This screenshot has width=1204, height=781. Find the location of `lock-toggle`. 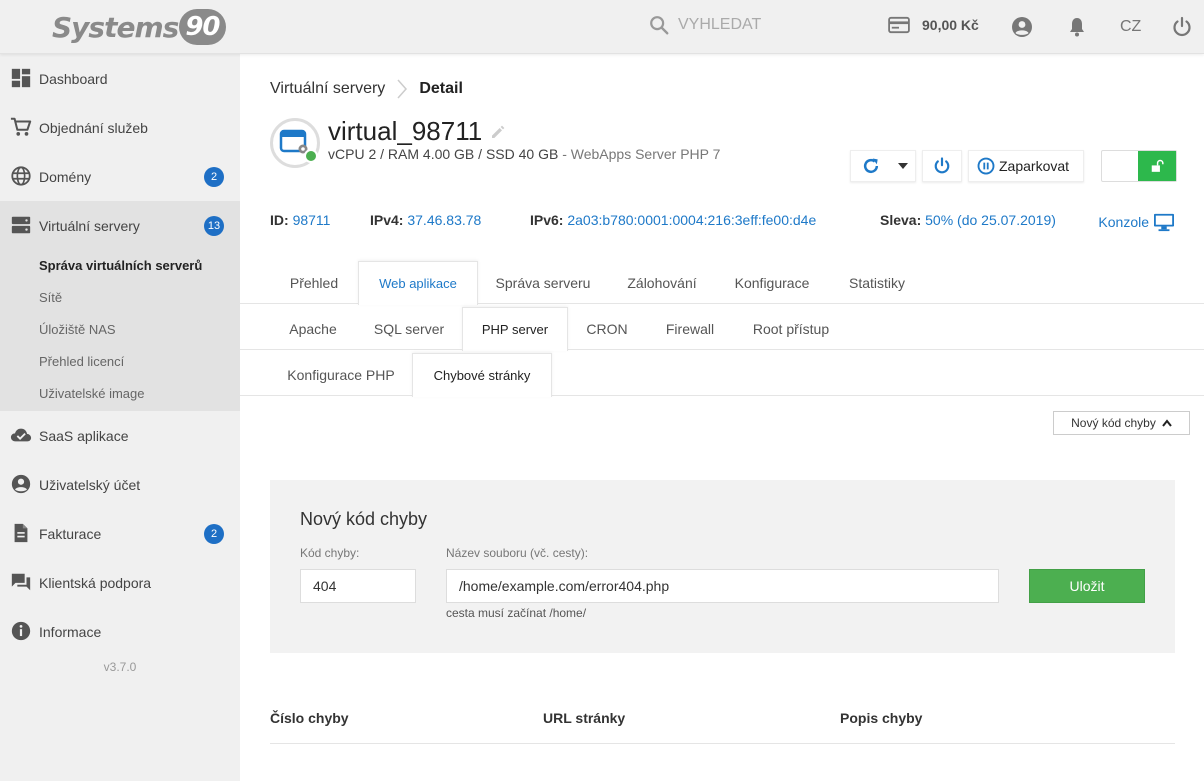

lock-toggle is located at coordinates (1139, 166).